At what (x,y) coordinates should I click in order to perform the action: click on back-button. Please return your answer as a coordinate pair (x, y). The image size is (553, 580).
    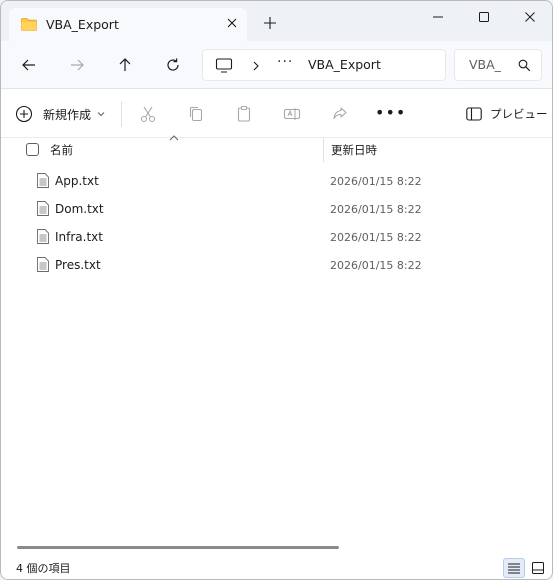
    Looking at the image, I should click on (29, 65).